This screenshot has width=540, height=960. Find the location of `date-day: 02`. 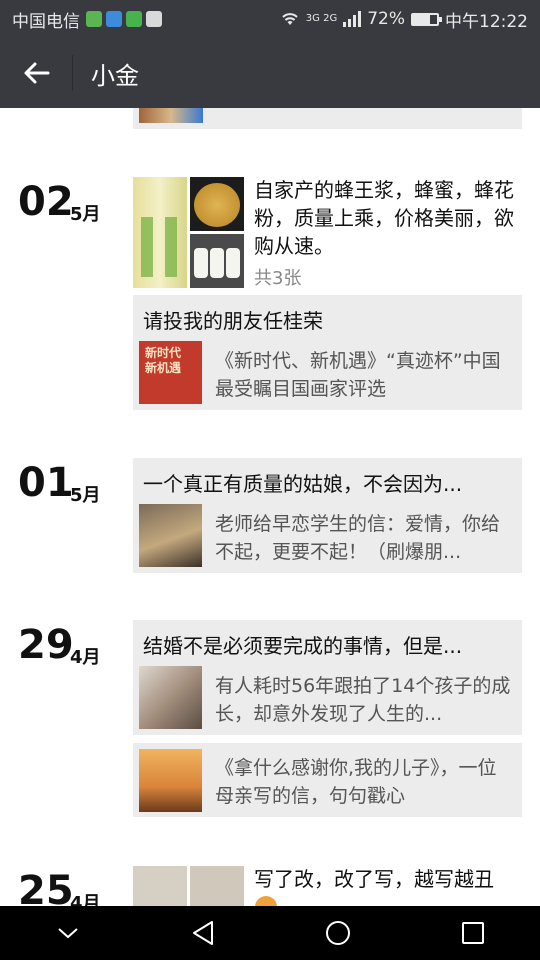

date-day: 02 is located at coordinates (46, 202).